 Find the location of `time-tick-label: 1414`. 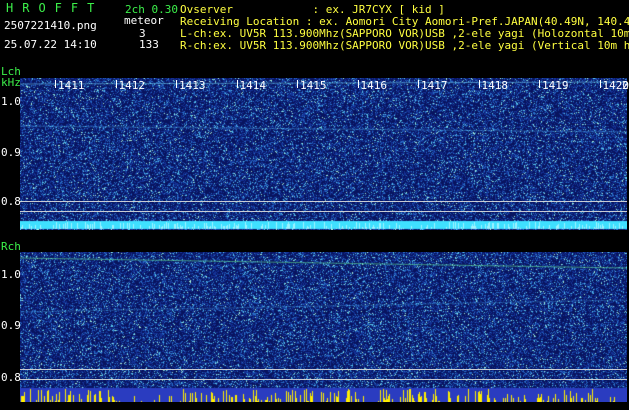

time-tick-label: 1414 is located at coordinates (253, 85).